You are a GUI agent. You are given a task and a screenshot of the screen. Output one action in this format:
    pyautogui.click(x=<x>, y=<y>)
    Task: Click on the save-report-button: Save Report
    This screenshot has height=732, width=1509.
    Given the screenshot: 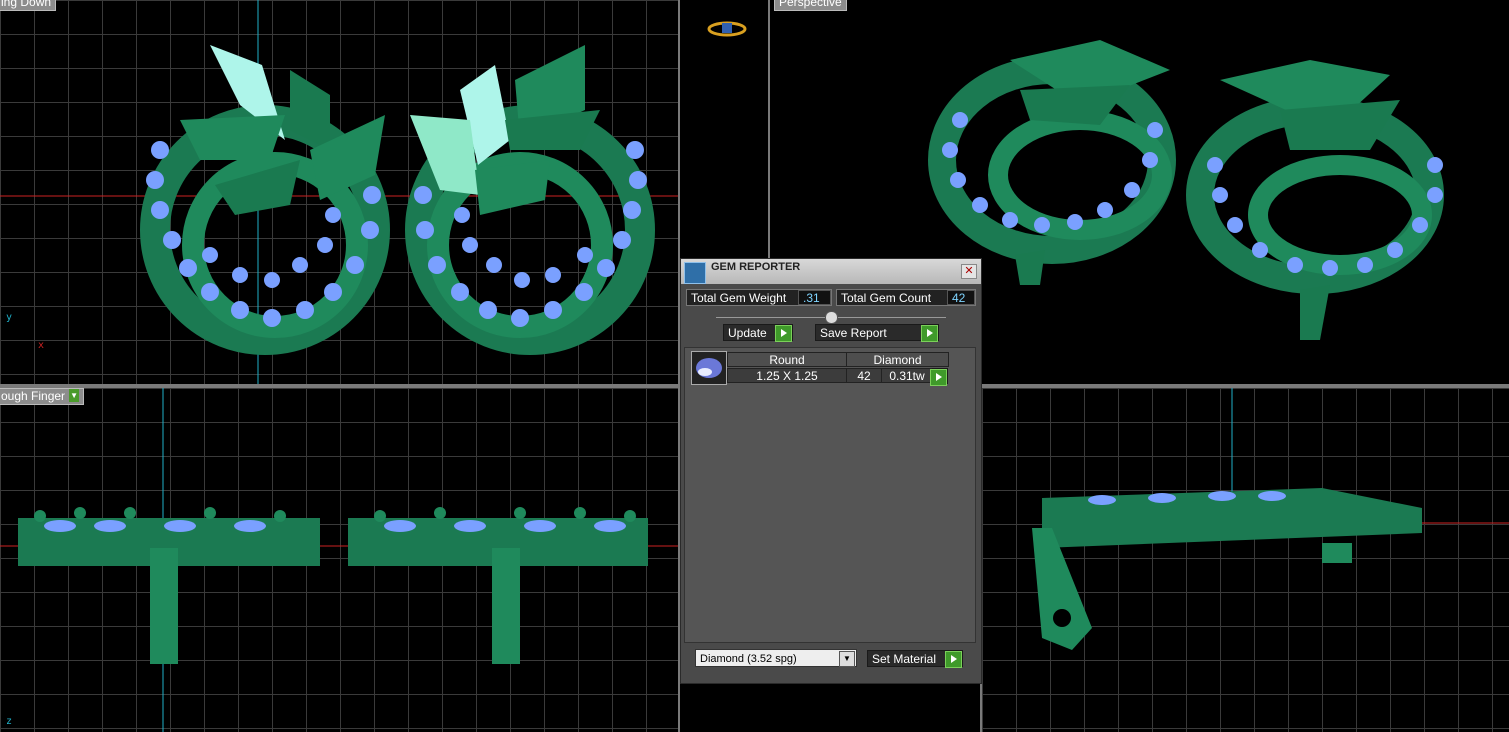 What is the action you would take?
    pyautogui.click(x=877, y=333)
    